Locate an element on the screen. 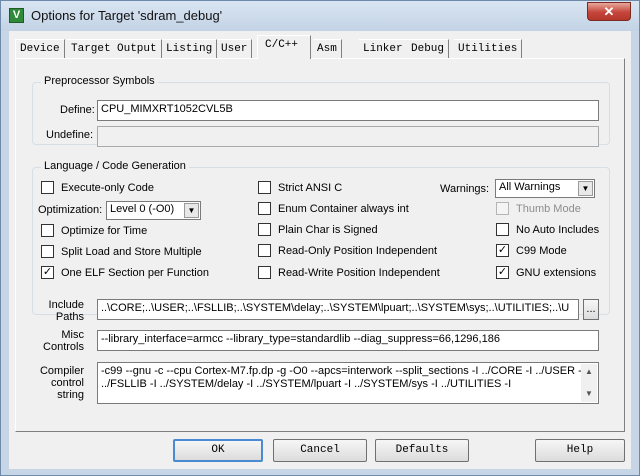 The width and height of the screenshot is (640, 476). c99-mode-checkbox: ✓ C99 Mode is located at coordinates (531, 250).